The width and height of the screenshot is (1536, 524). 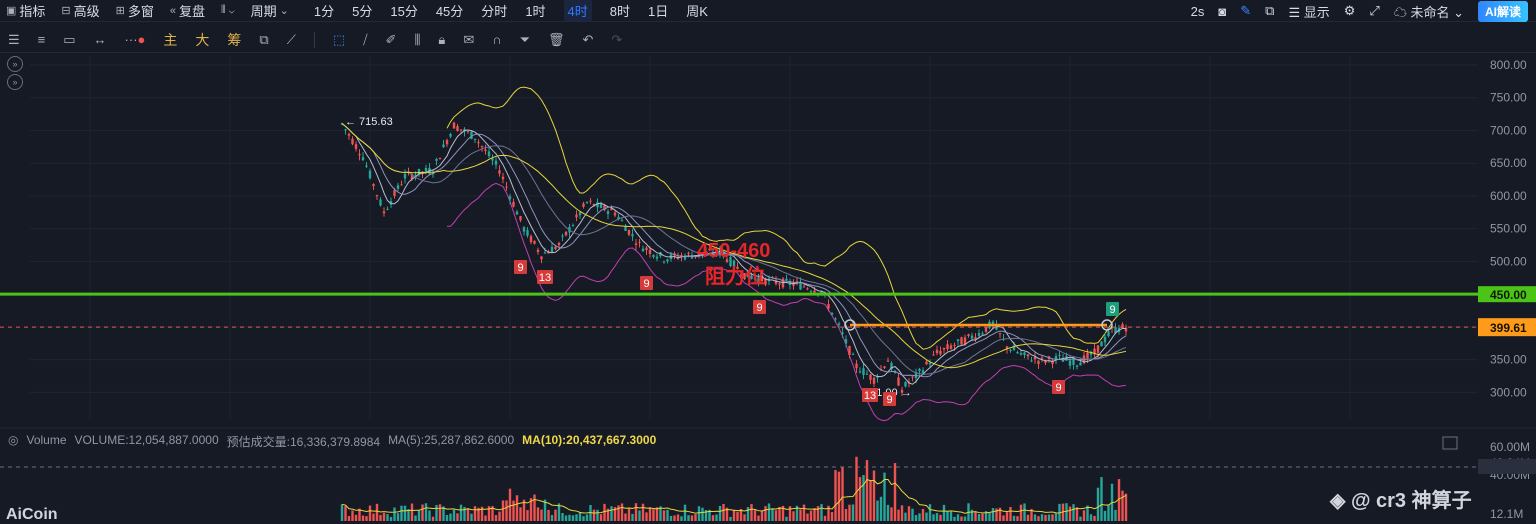 I want to click on period-4: 分时, so click(x=494, y=10).